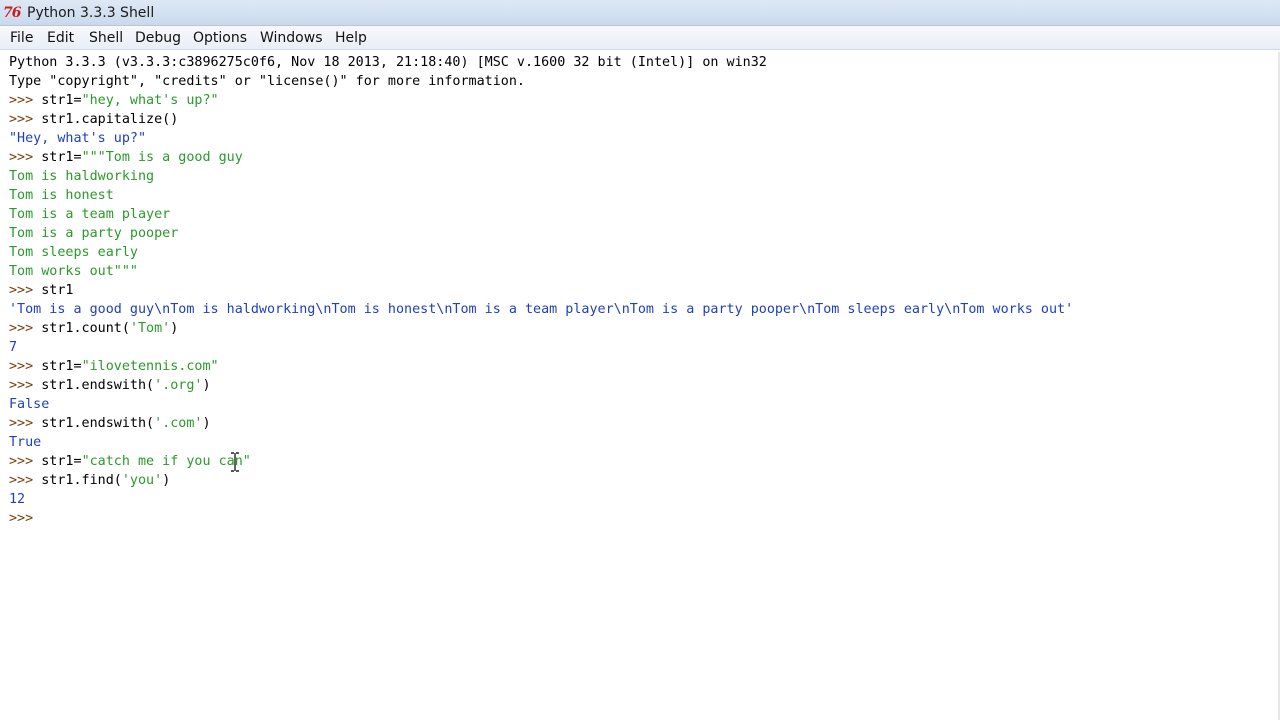 This screenshot has width=1280, height=720. I want to click on shell-output-text: "Hey, what's up?", so click(78, 138).